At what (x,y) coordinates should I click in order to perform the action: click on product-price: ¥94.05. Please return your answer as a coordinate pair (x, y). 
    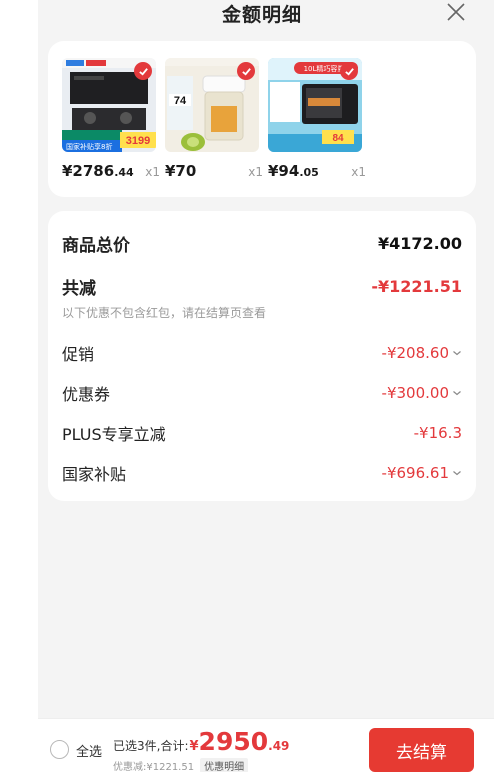
    Looking at the image, I should click on (293, 171).